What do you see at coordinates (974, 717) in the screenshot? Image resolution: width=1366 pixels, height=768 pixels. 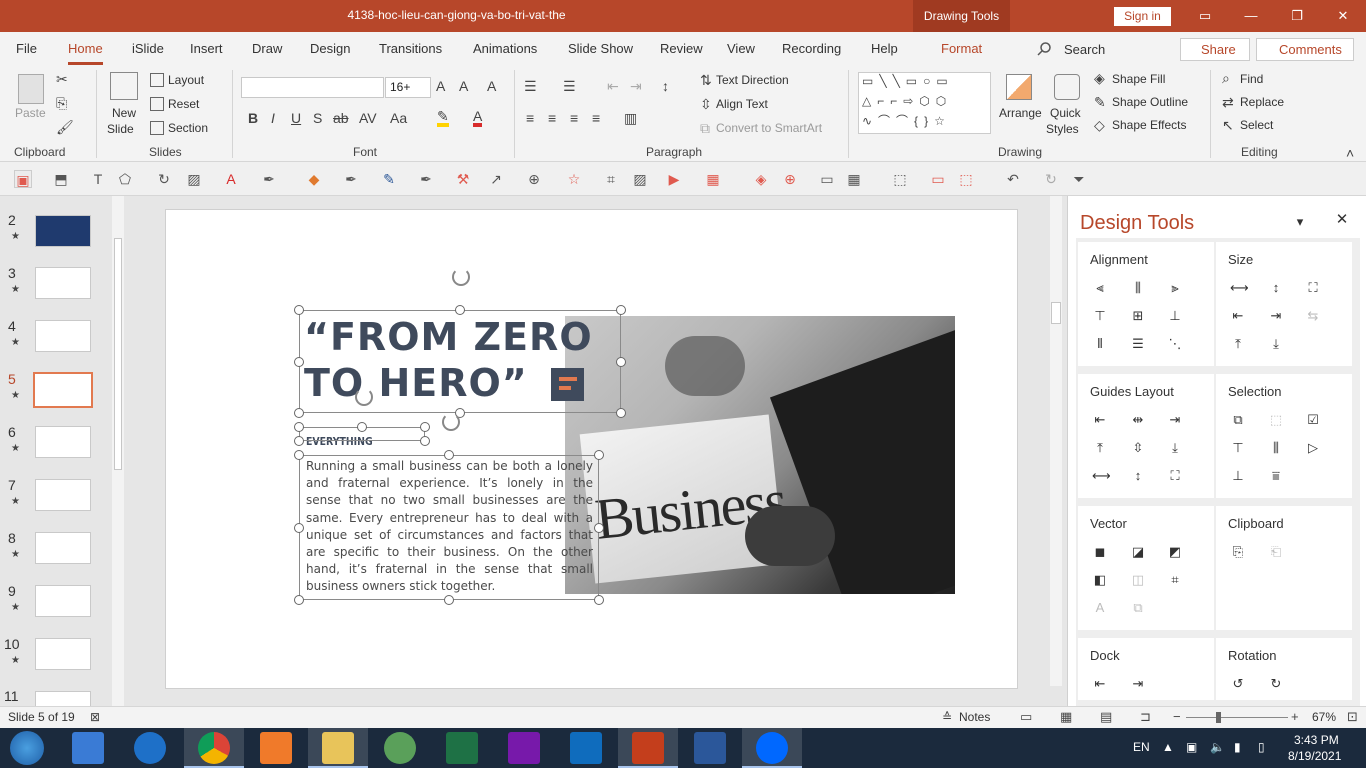 I see `notes-button: Notes` at bounding box center [974, 717].